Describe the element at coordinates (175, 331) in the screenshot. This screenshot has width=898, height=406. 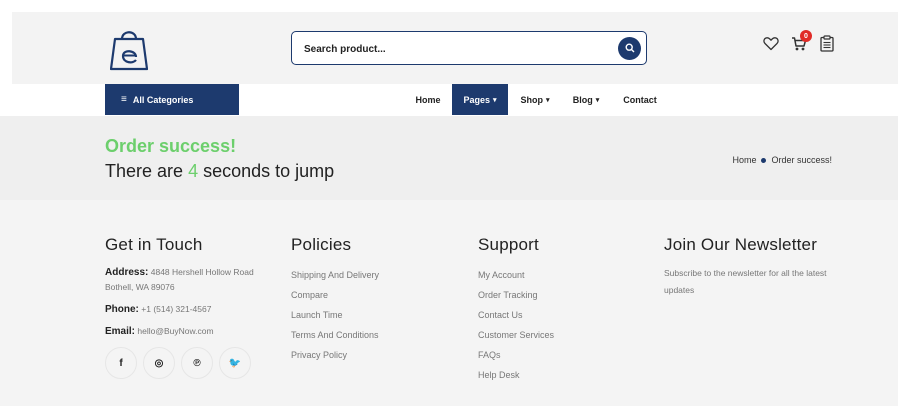
I see `email-value: hello@BuyNow.com` at that location.